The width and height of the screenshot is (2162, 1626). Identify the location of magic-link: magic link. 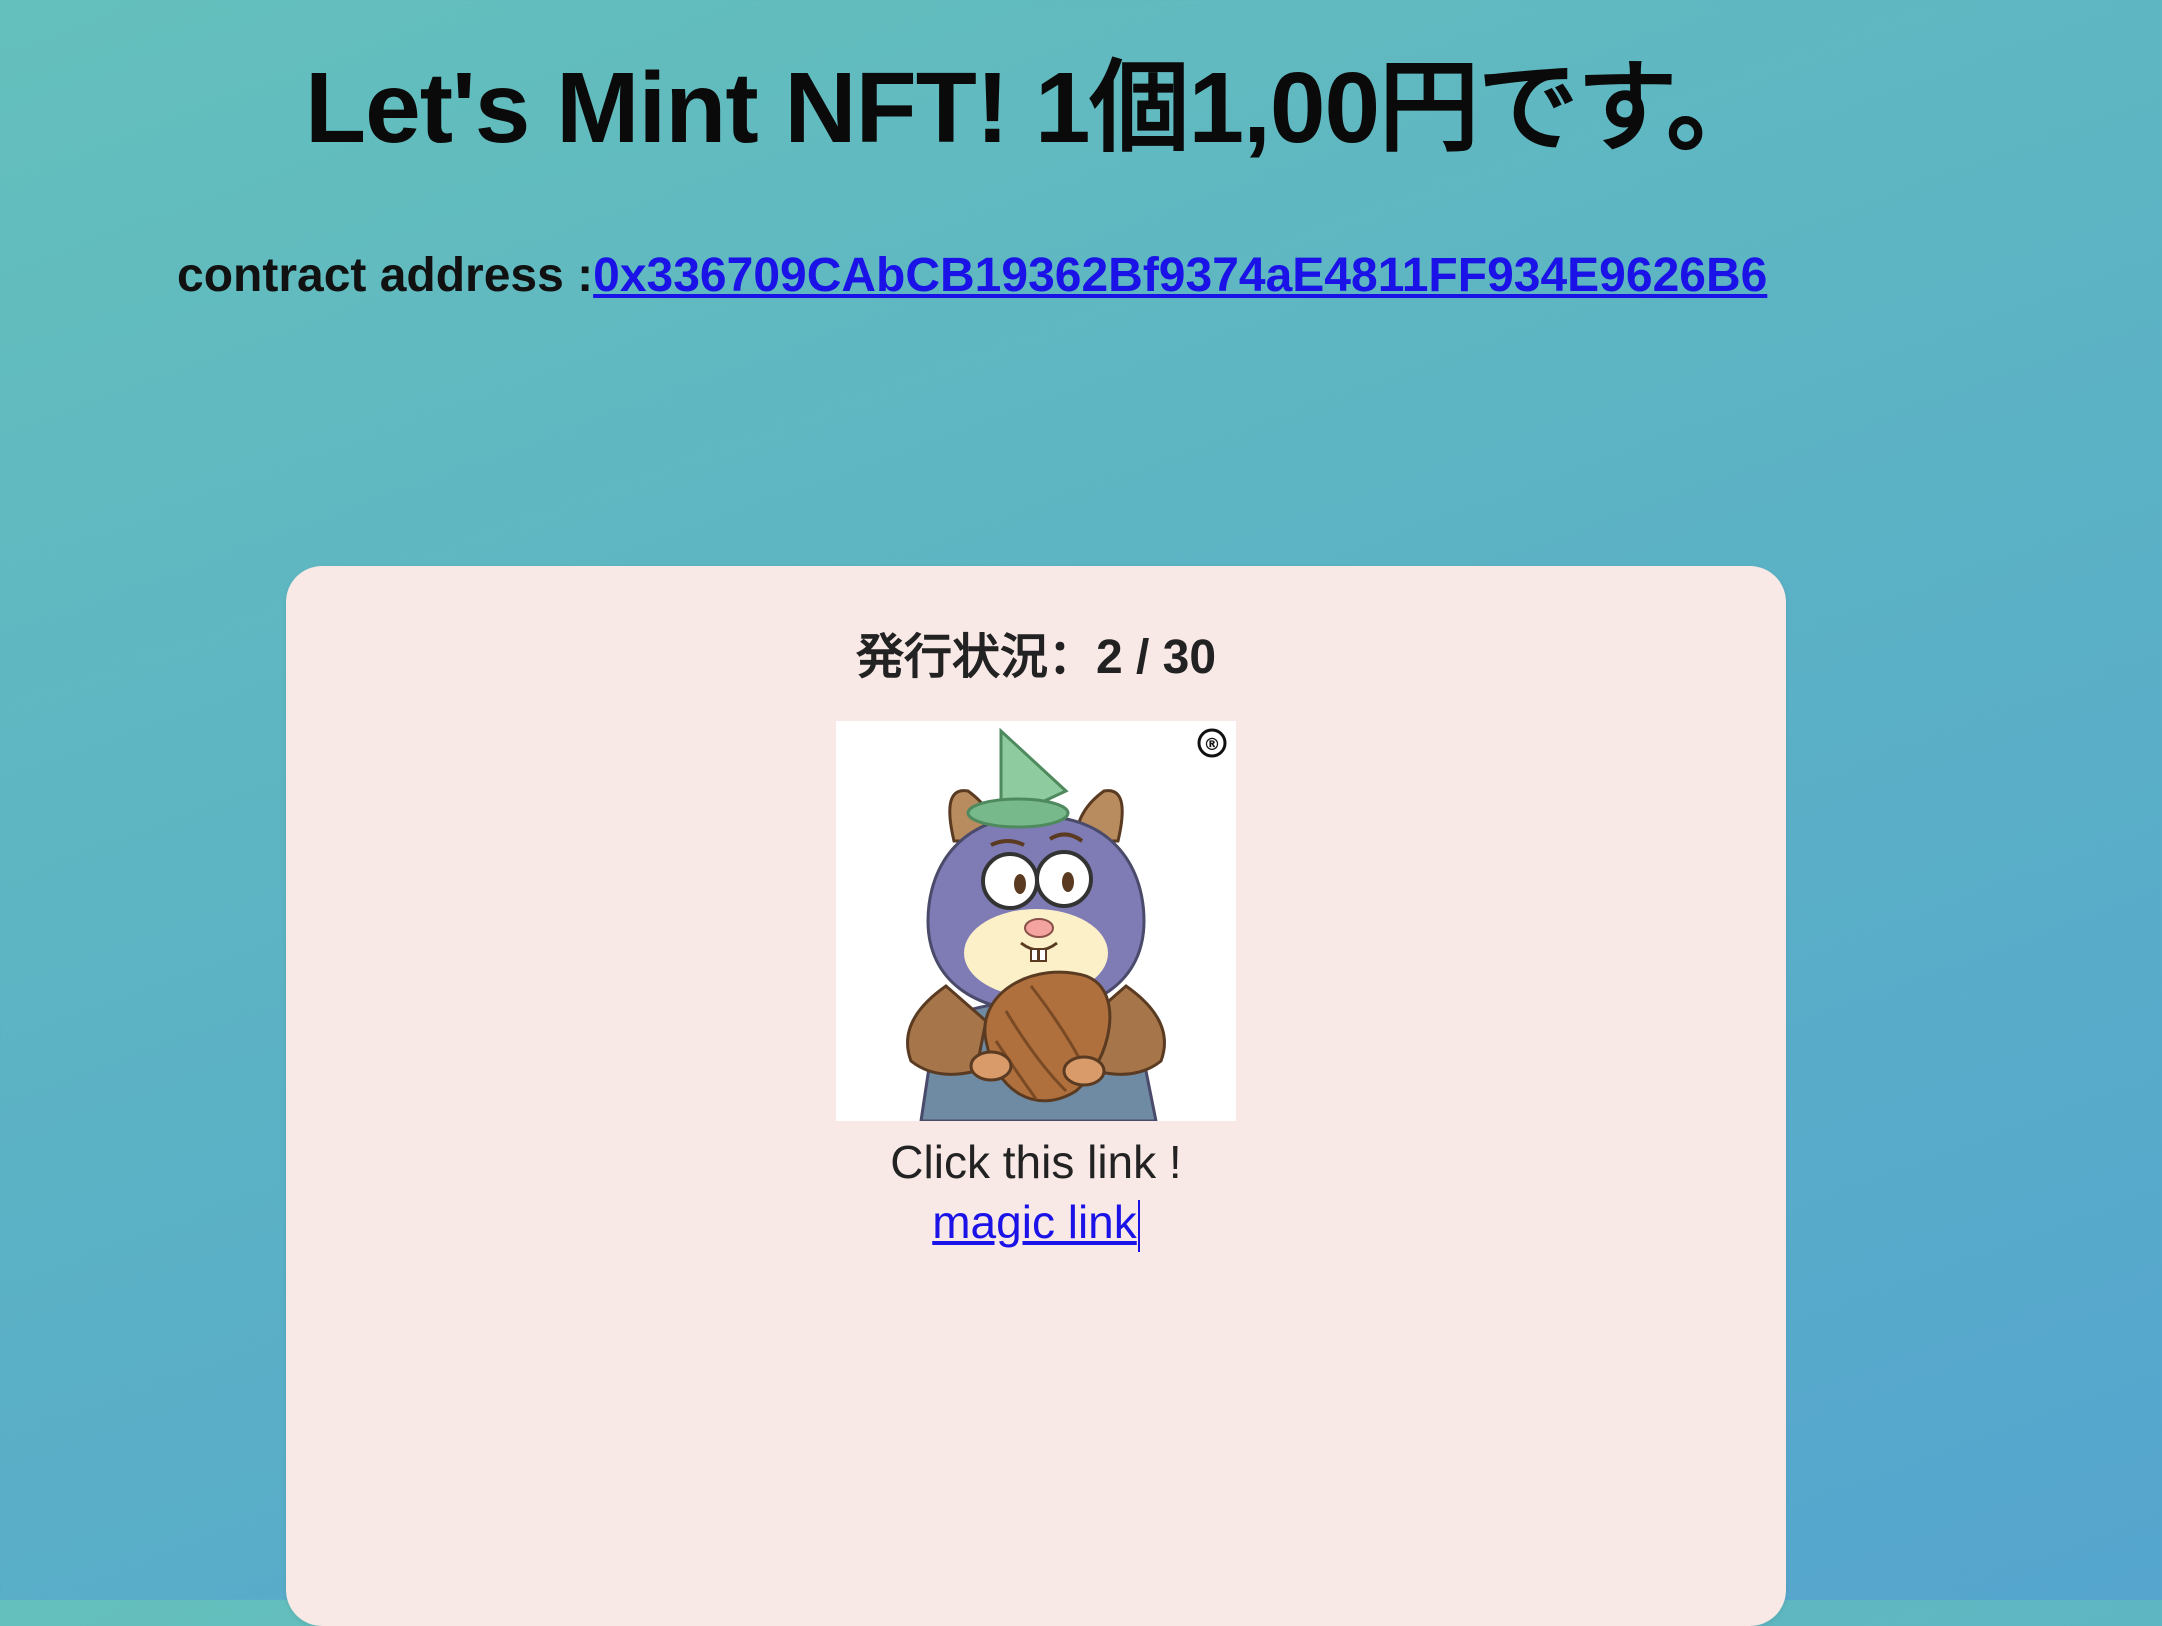
(1034, 1222).